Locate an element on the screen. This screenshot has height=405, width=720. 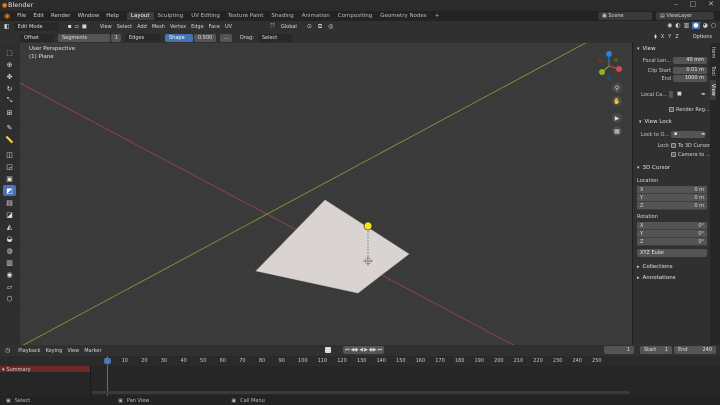
tab-animation: Animation is located at coordinates (316, 16).